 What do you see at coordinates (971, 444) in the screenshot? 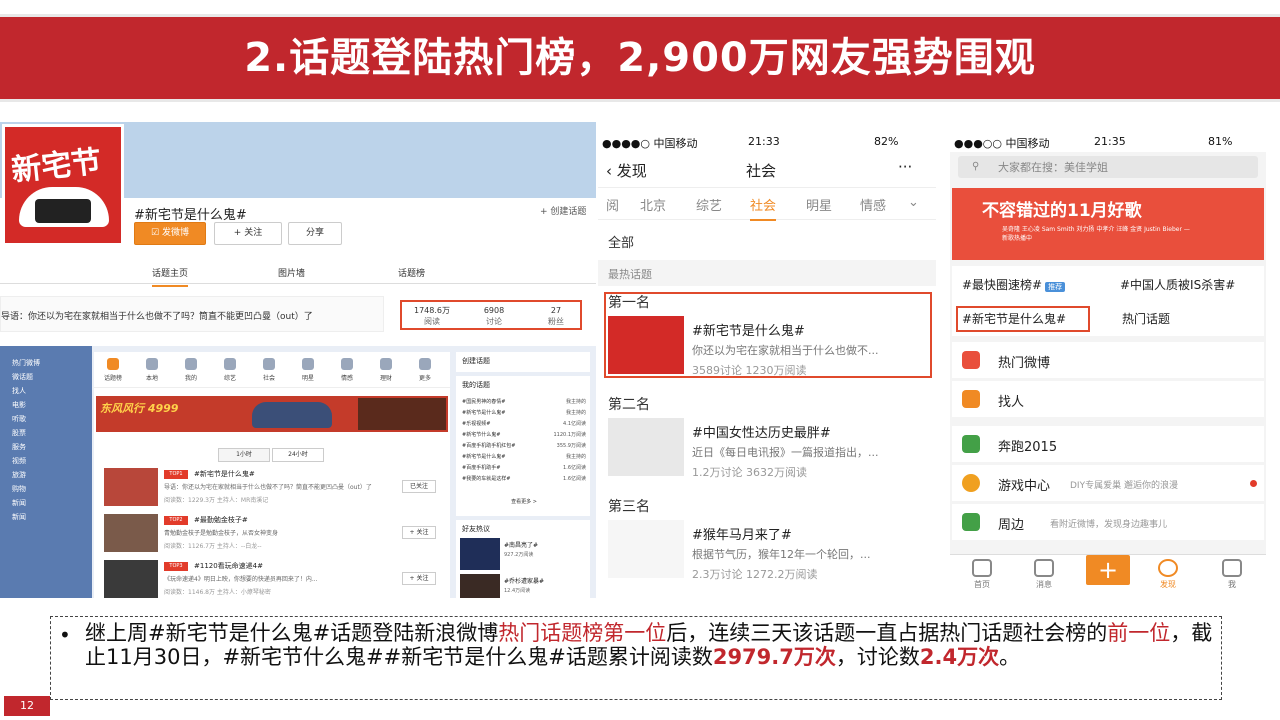
I see `run-icon` at bounding box center [971, 444].